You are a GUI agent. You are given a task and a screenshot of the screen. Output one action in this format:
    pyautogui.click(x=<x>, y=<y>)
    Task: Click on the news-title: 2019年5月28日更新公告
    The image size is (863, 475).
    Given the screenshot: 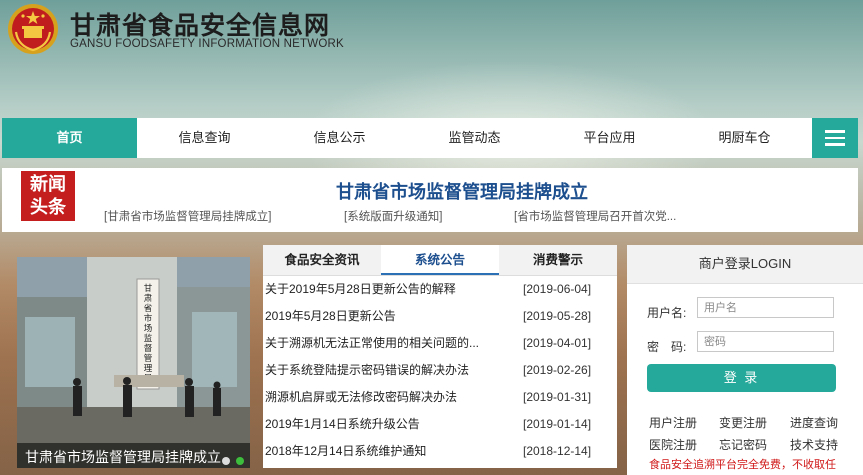 What is the action you would take?
    pyautogui.click(x=379, y=316)
    